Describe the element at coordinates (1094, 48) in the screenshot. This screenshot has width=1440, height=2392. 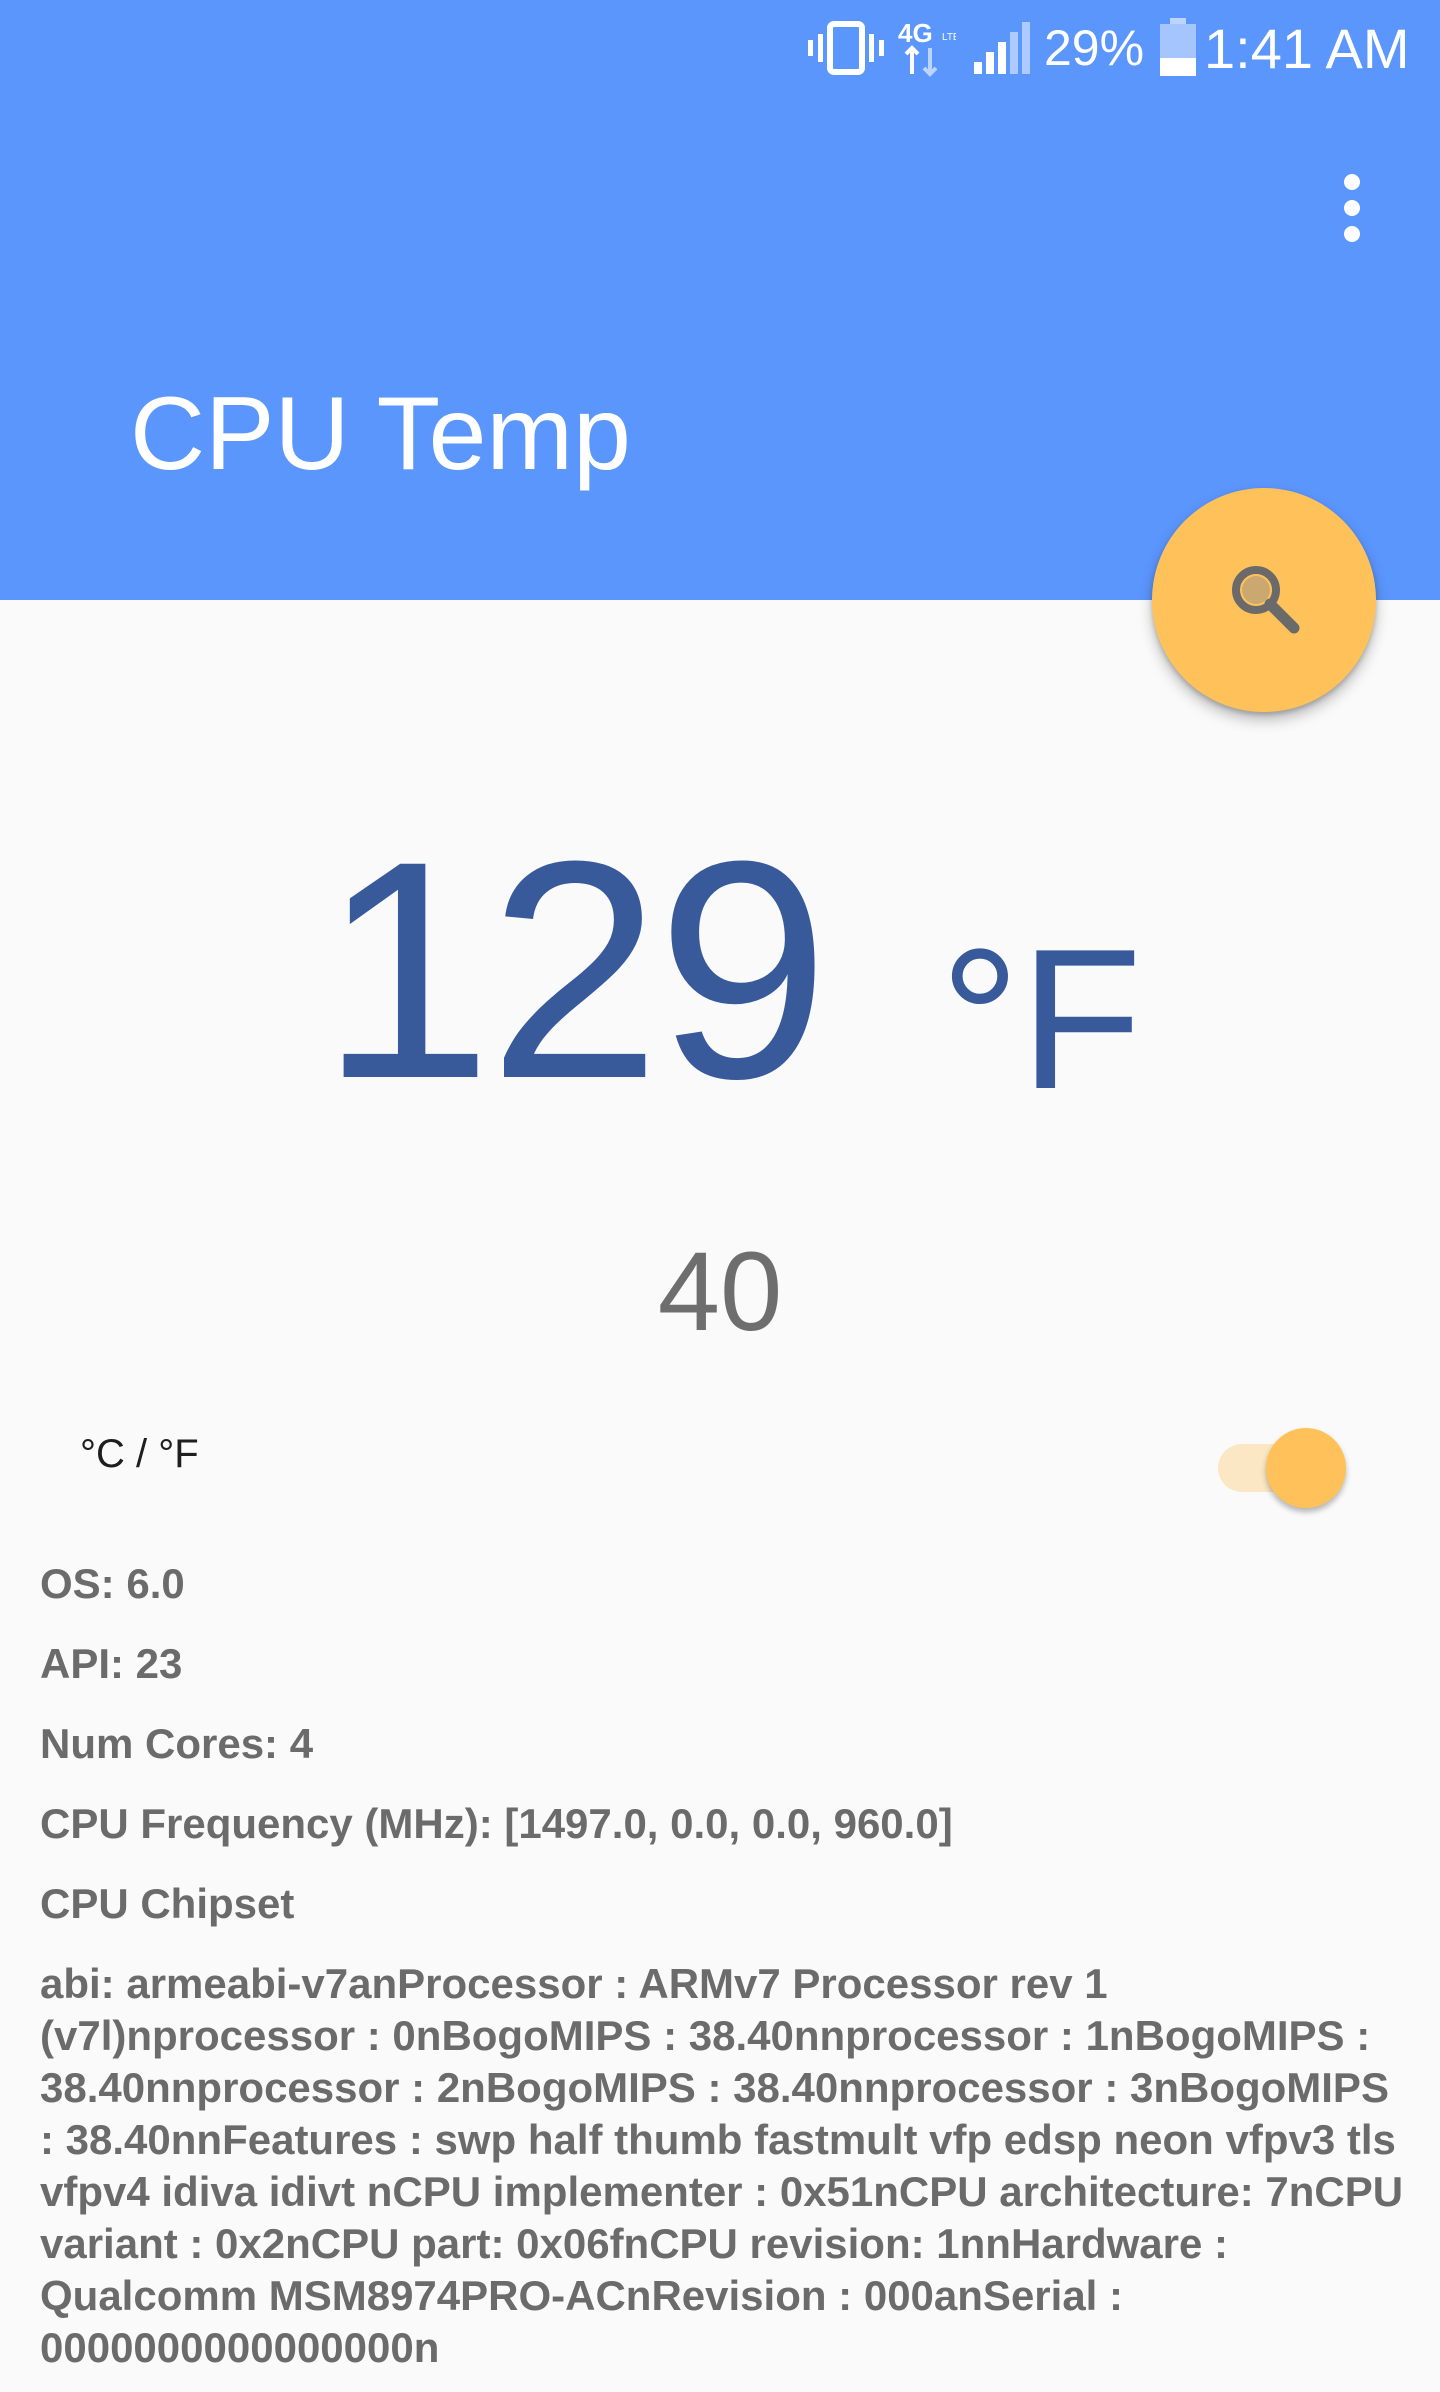
I see `battery-percent: 29%` at that location.